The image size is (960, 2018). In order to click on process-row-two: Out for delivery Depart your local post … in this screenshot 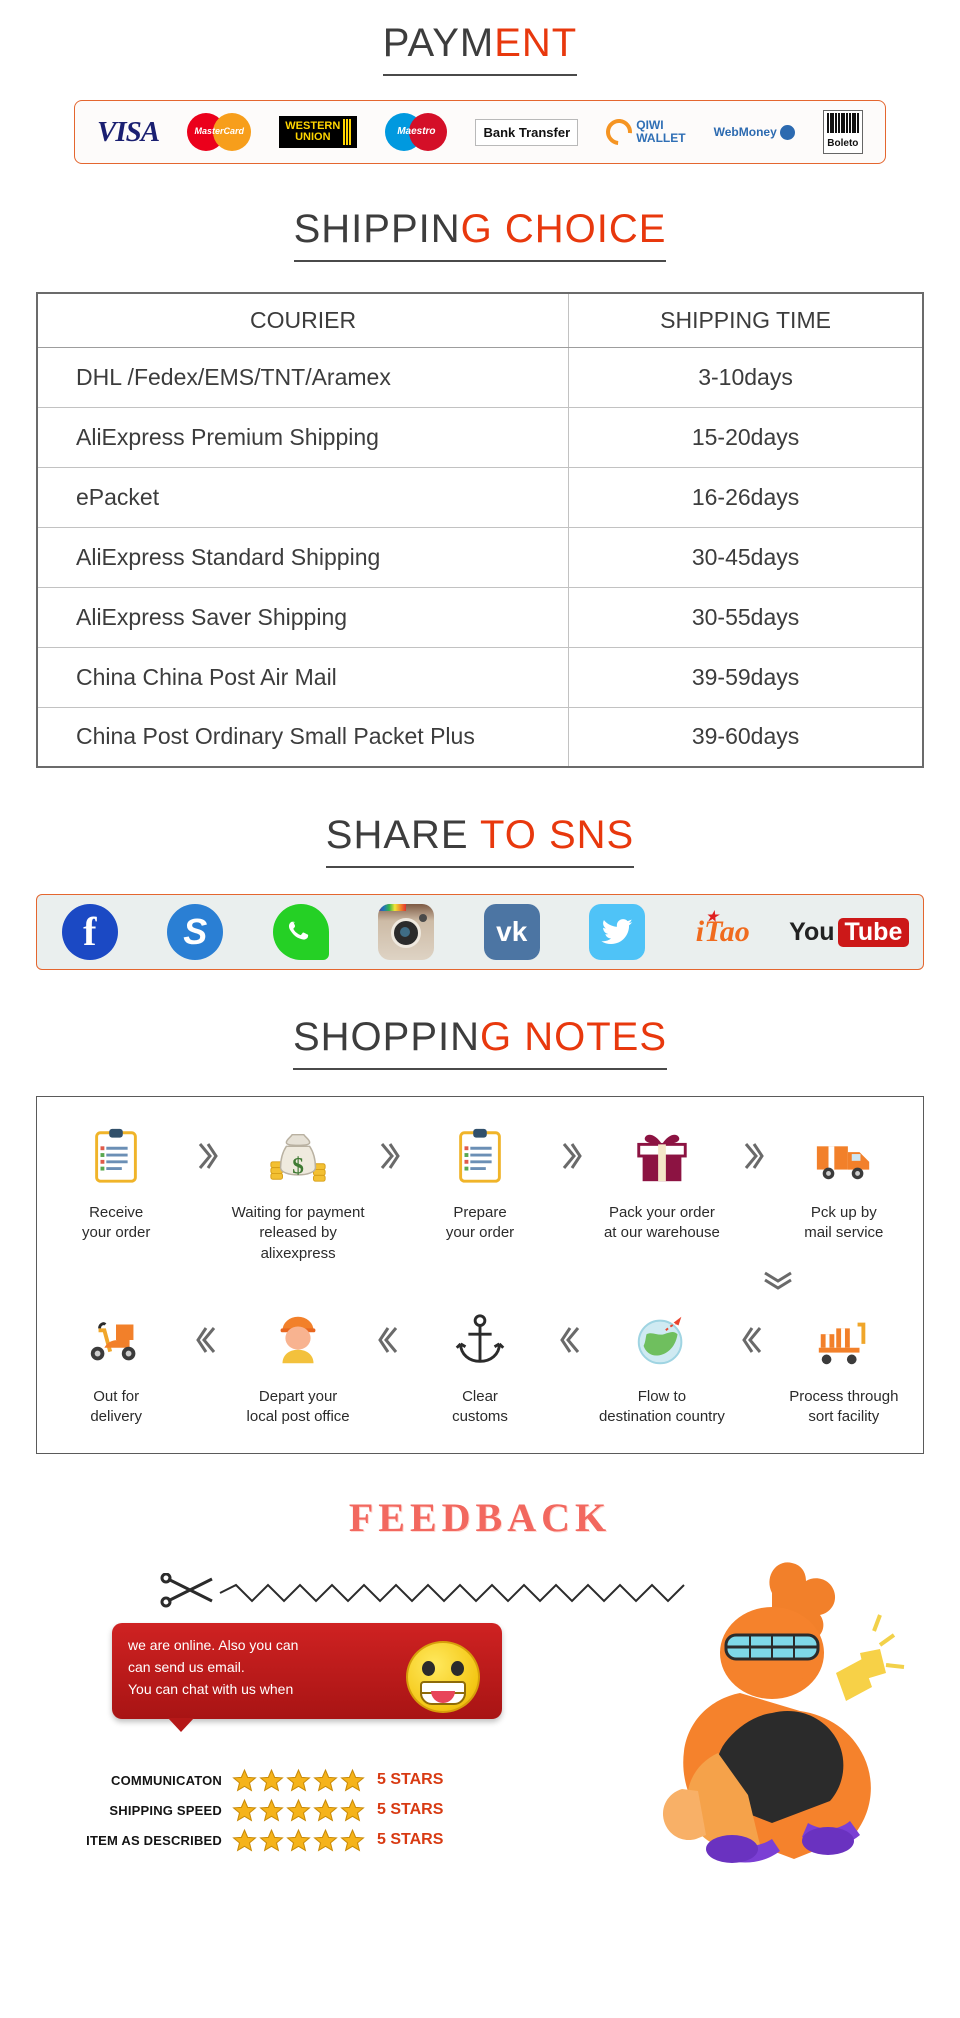, I will do `click(480, 1365)`.